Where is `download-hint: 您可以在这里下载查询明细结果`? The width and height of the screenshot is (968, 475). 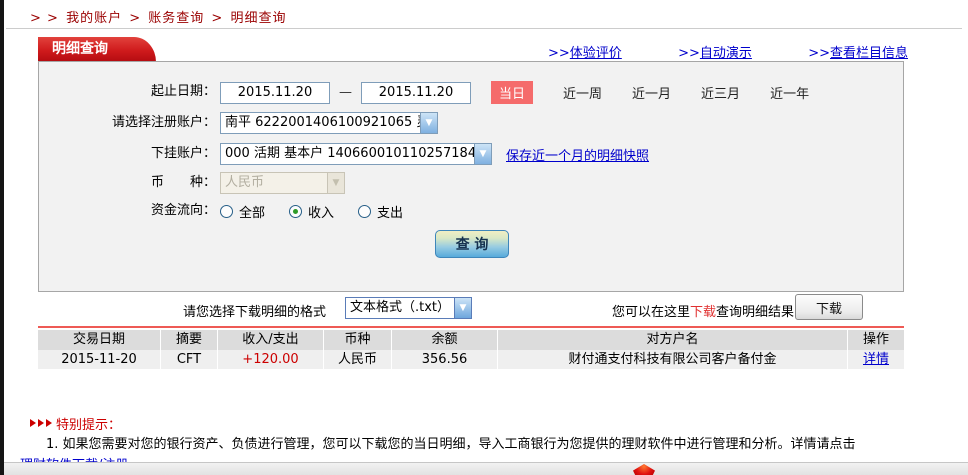 download-hint: 您可以在这里下载查询明细结果 is located at coordinates (703, 310).